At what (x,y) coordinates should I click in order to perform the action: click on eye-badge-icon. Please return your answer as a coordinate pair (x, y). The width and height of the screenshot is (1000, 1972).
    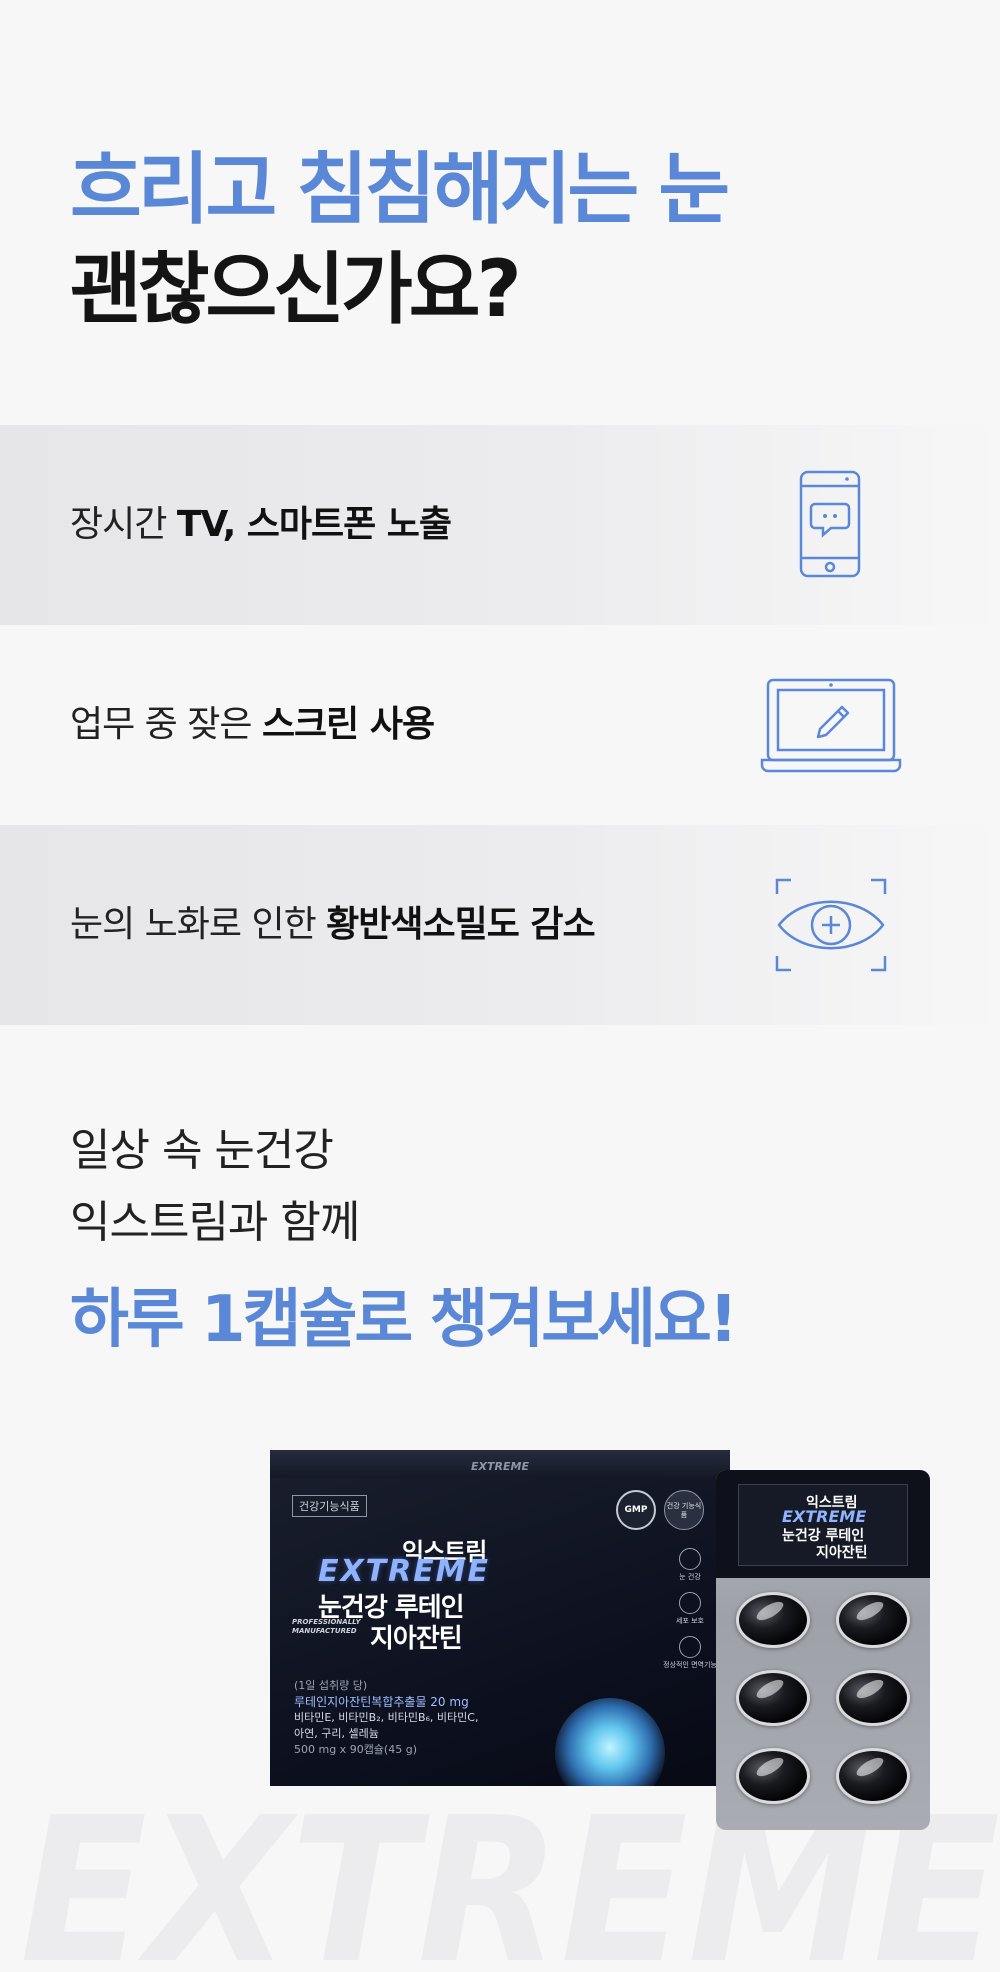
    Looking at the image, I should click on (690, 1559).